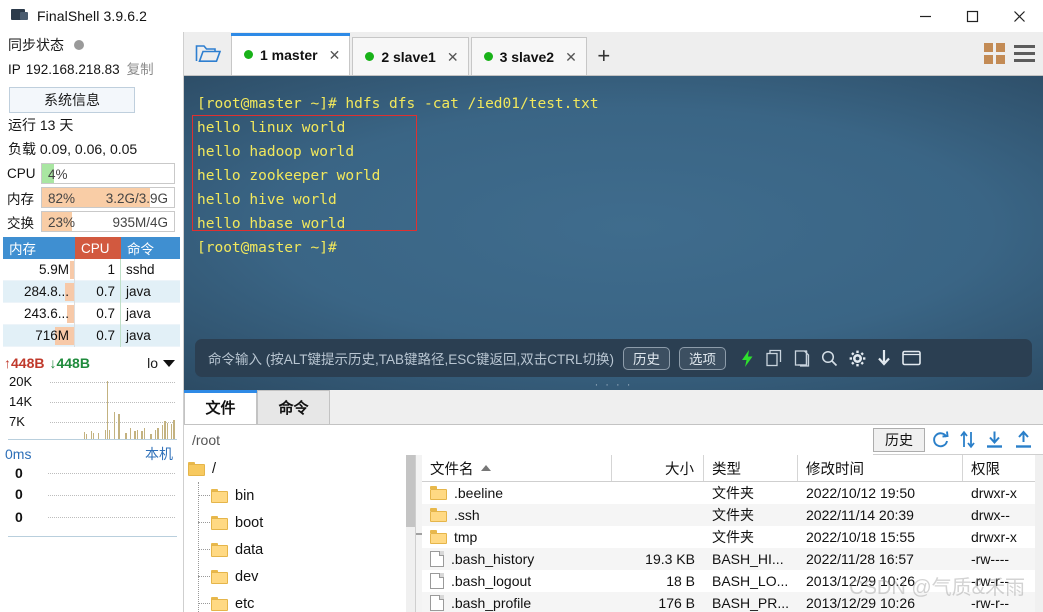  What do you see at coordinates (98, 269) in the screenshot?
I see `process-cpu: 1` at bounding box center [98, 269].